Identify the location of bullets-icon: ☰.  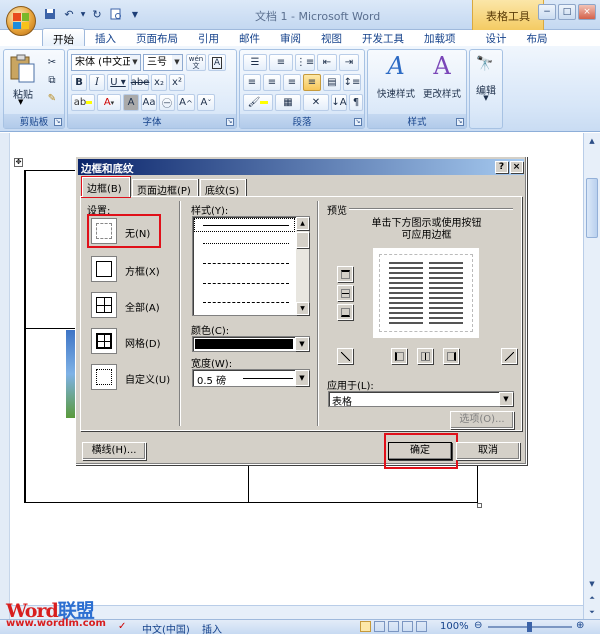
(255, 62).